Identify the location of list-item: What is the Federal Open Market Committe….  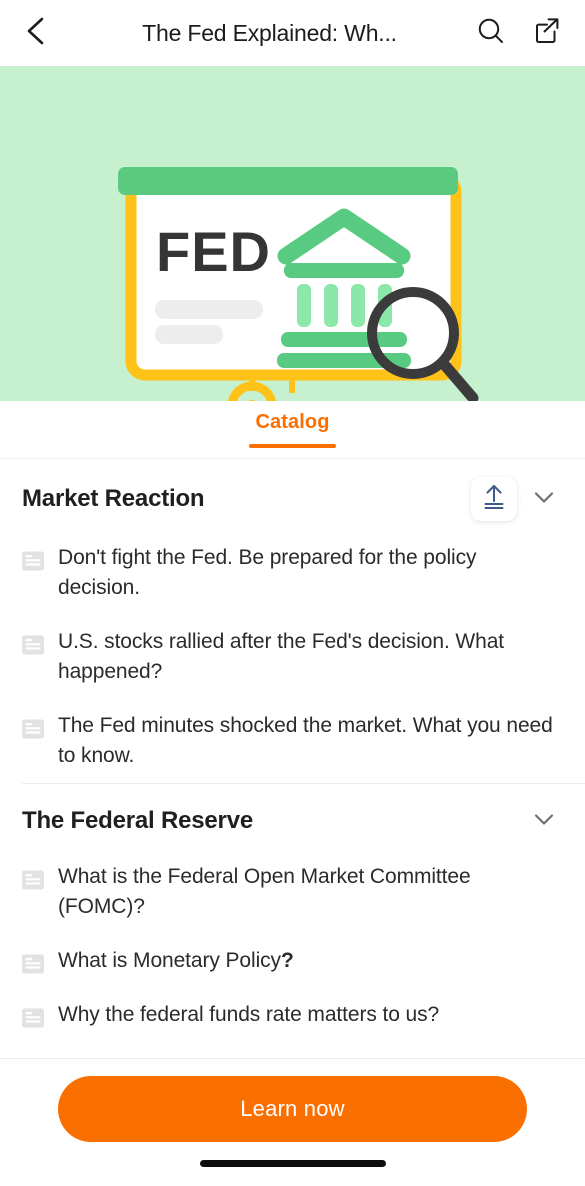
(292, 892).